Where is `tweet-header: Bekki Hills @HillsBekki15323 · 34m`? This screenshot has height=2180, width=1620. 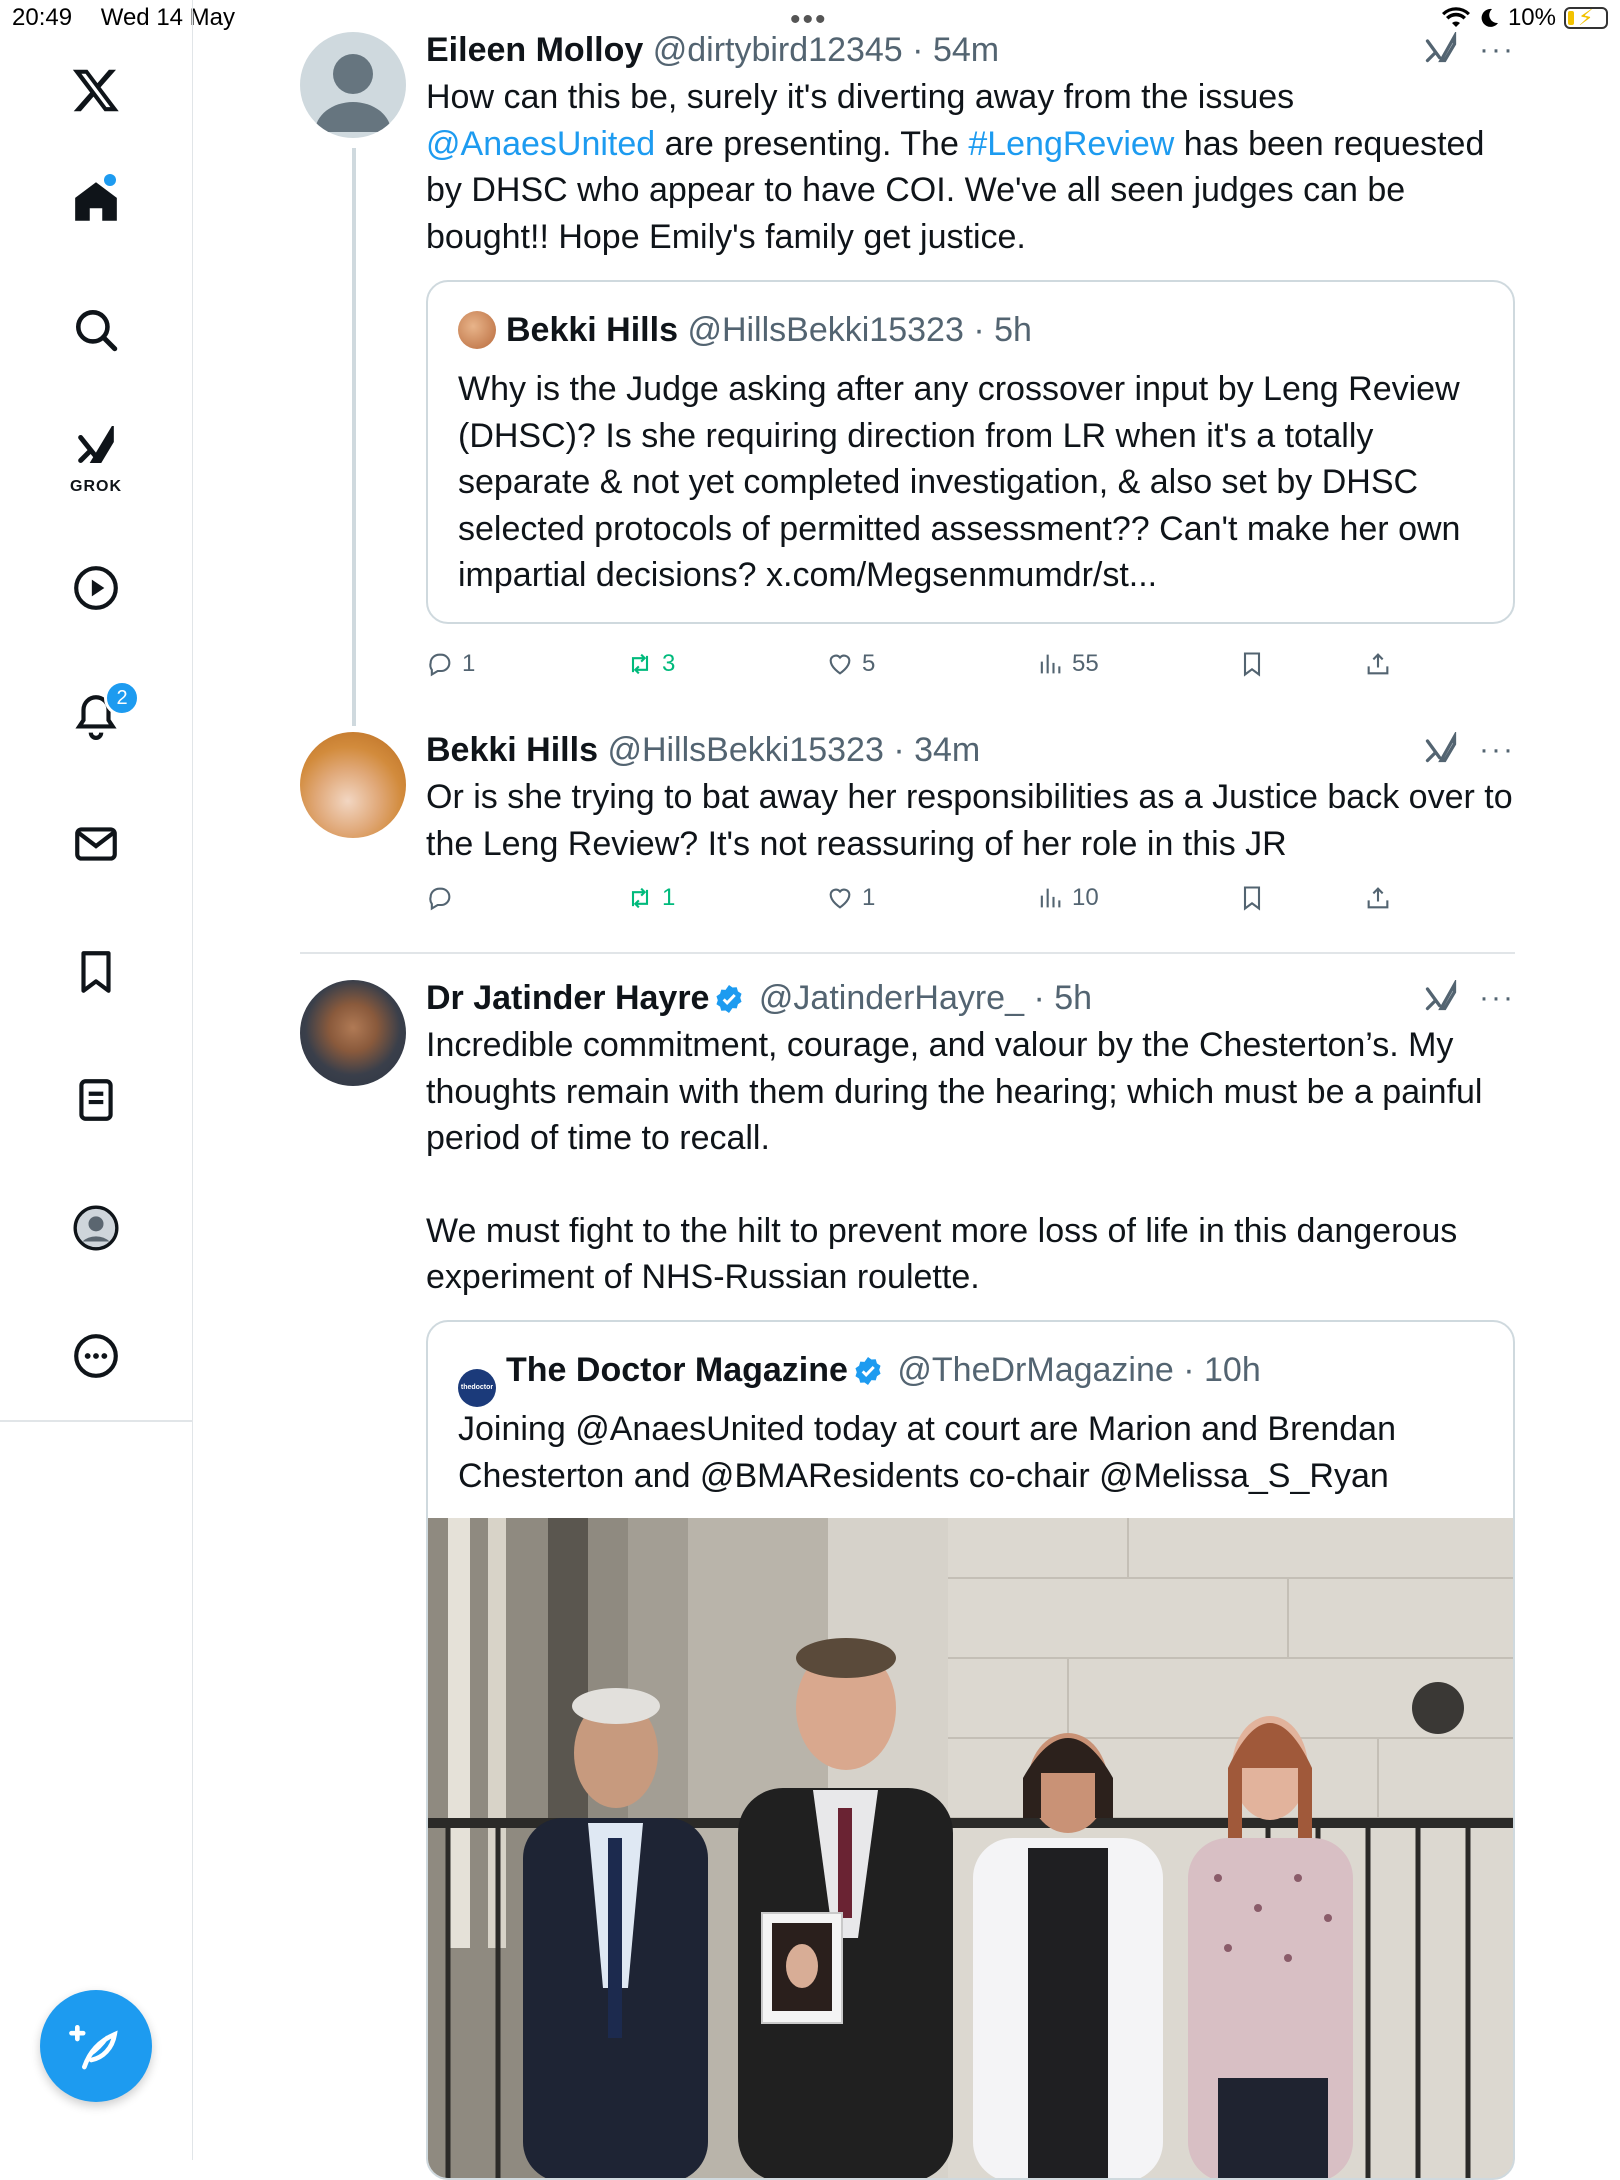
tweet-header: Bekki Hills @HillsBekki15323 · 34m is located at coordinates (970, 750).